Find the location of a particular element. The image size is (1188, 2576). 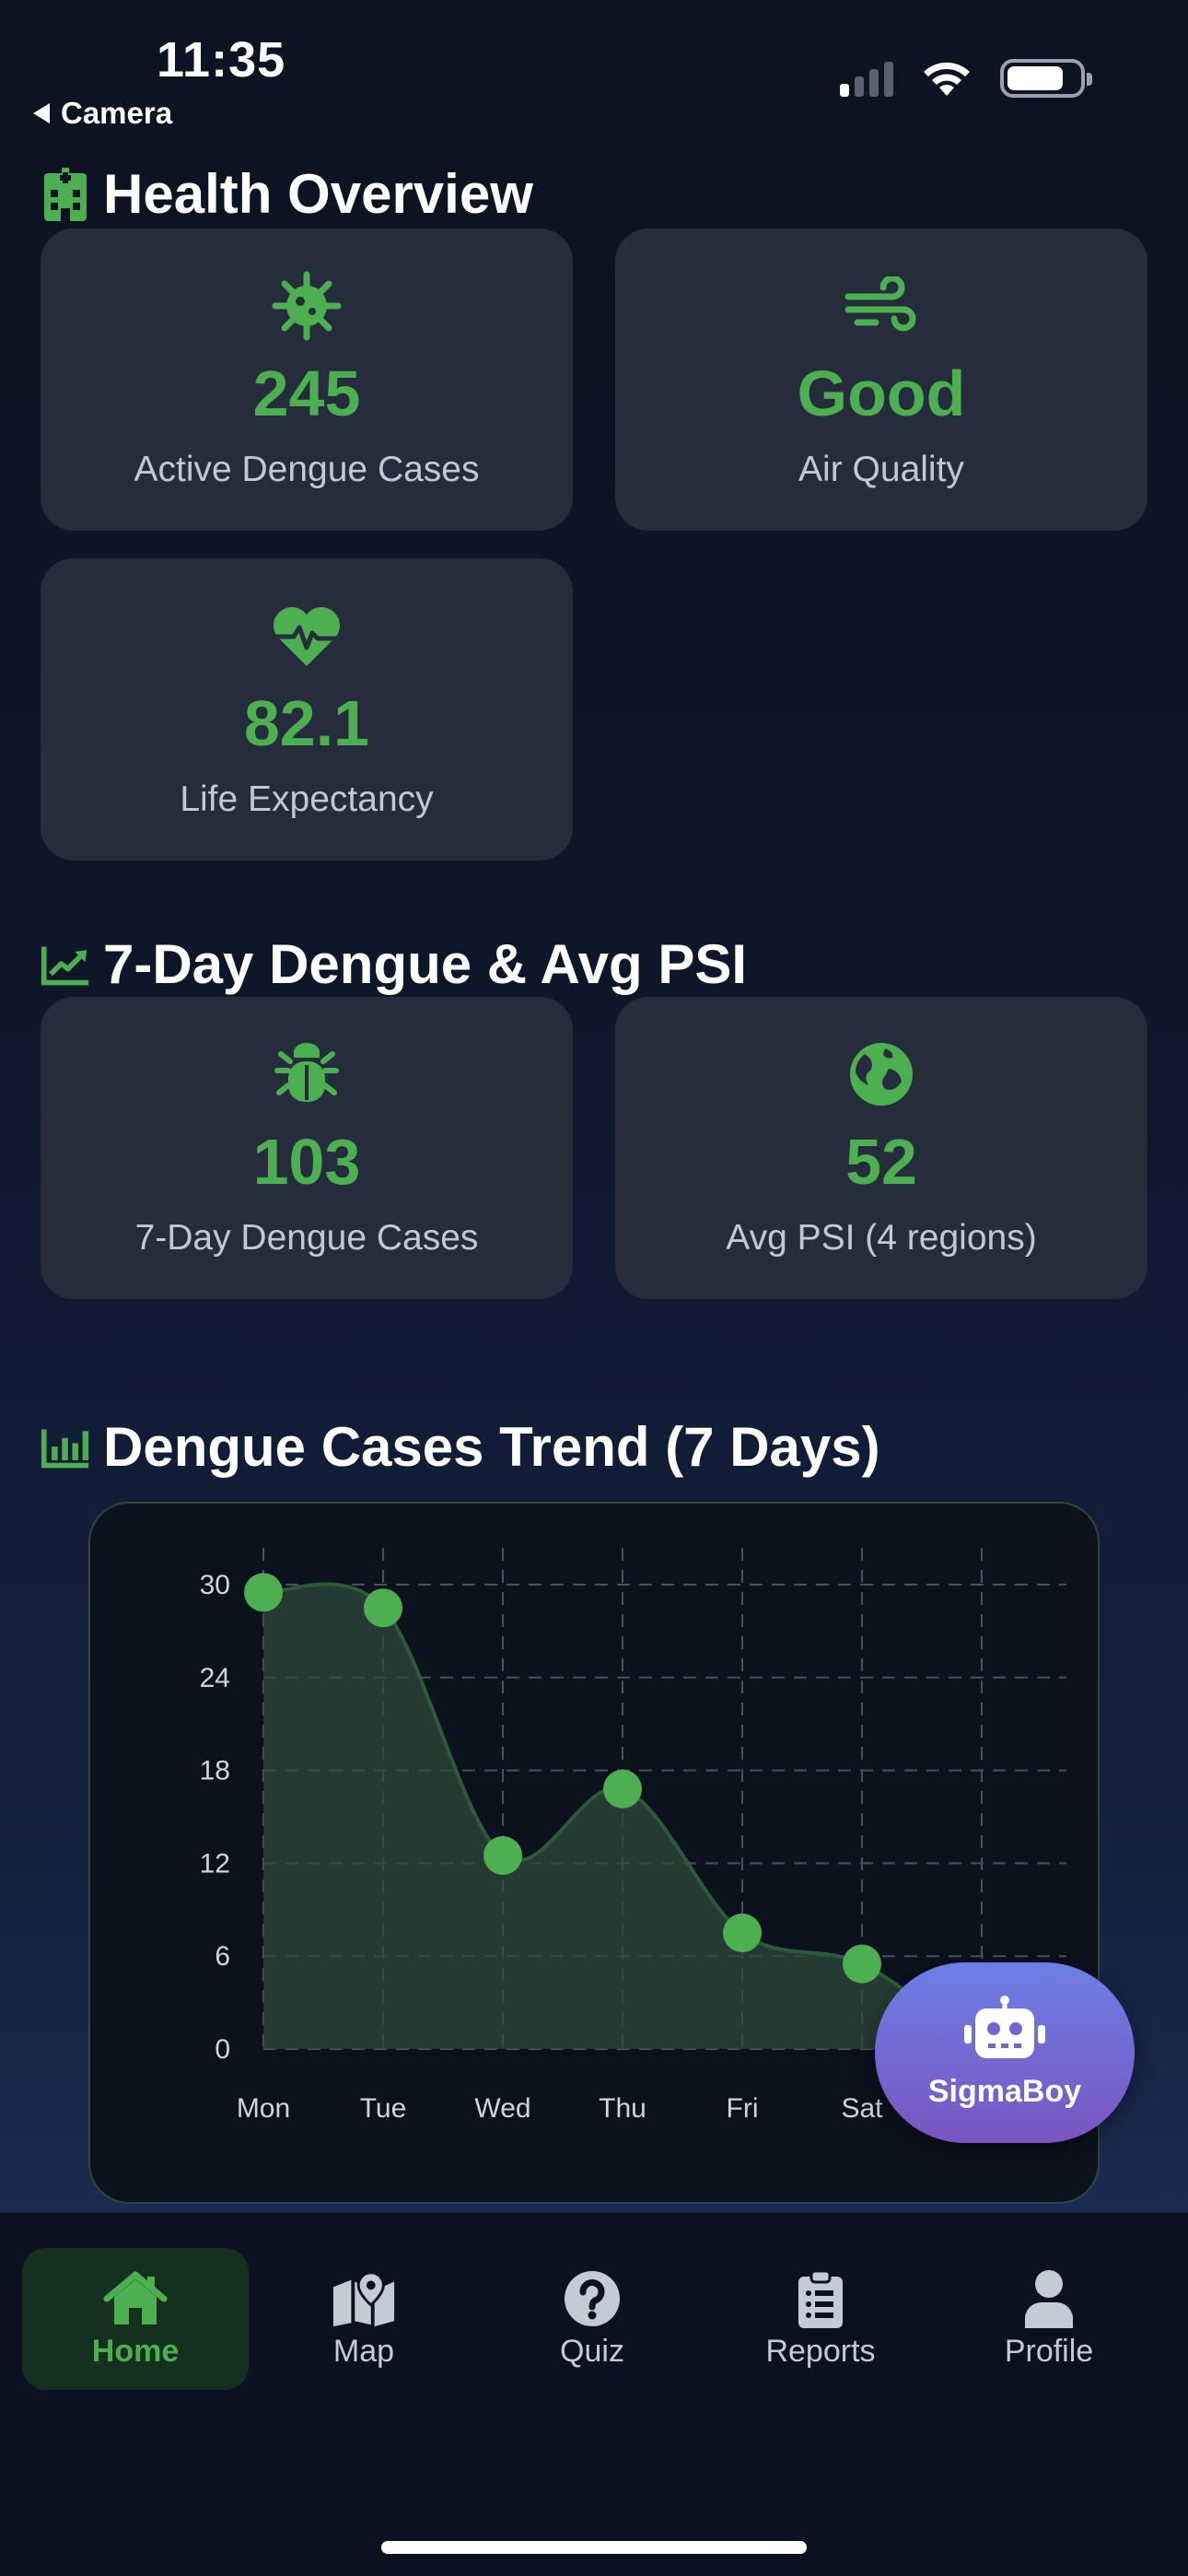

stat-value: 82.1 is located at coordinates (306, 723).